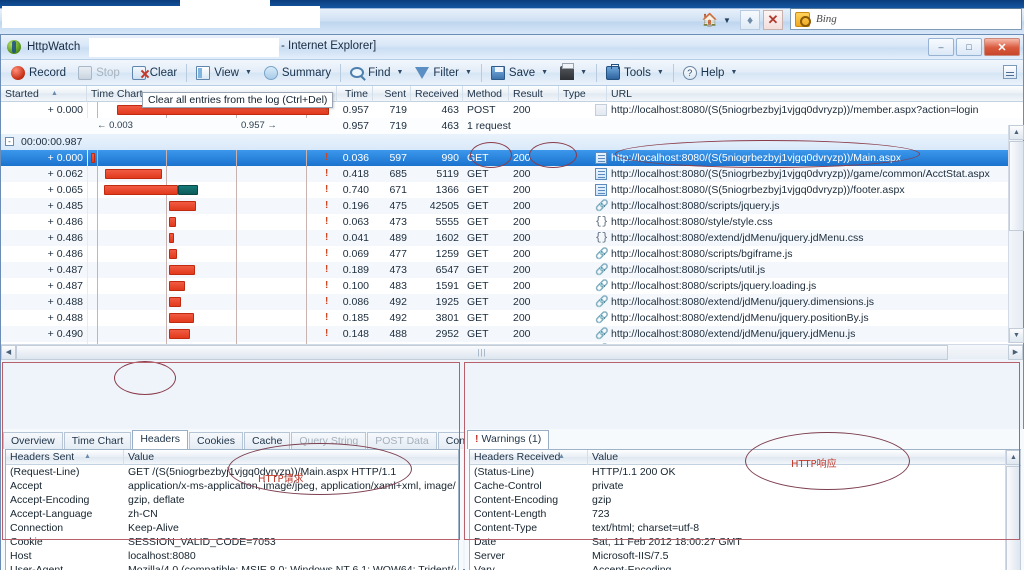 This screenshot has width=1024, height=570. I want to click on column-header-method: Method, so click(486, 94).